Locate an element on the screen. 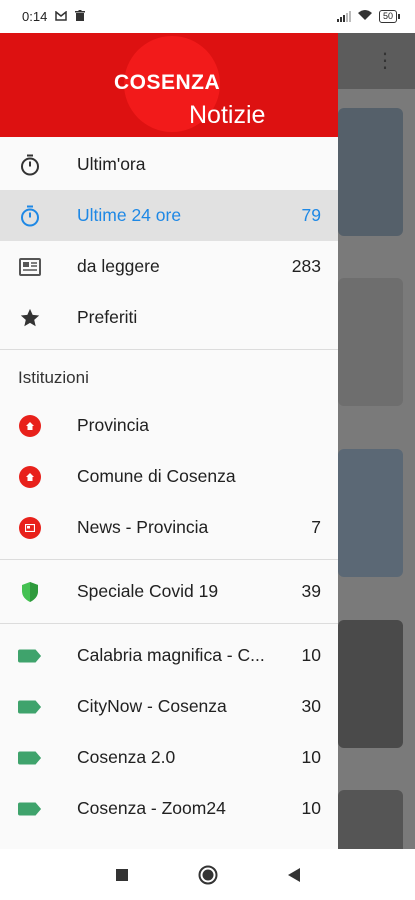 Image resolution: width=415 pixels, height=900 pixels. menu-item-ultime-24-ore: Ultime 24 ore 79 is located at coordinates (169, 215).